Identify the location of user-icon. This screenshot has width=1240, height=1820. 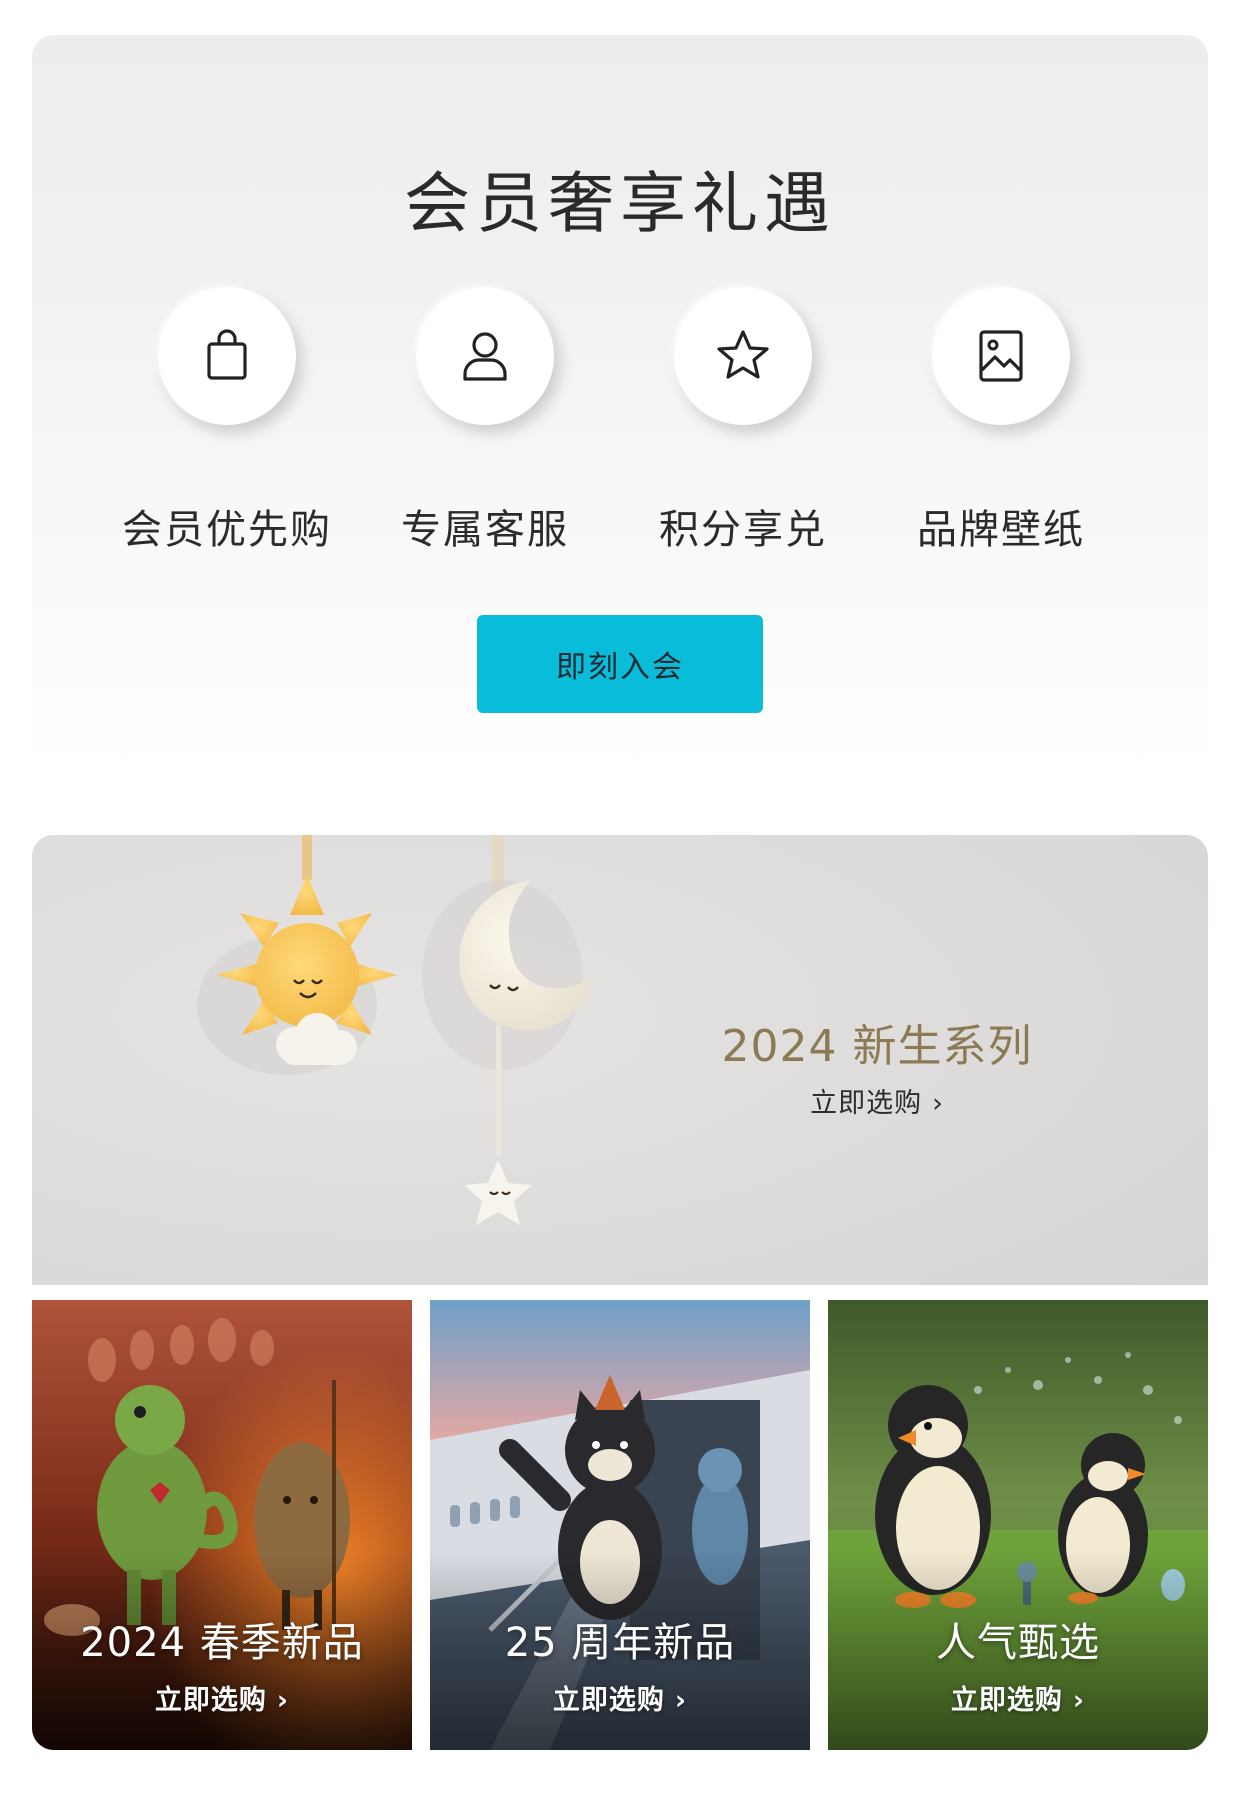
(485, 356).